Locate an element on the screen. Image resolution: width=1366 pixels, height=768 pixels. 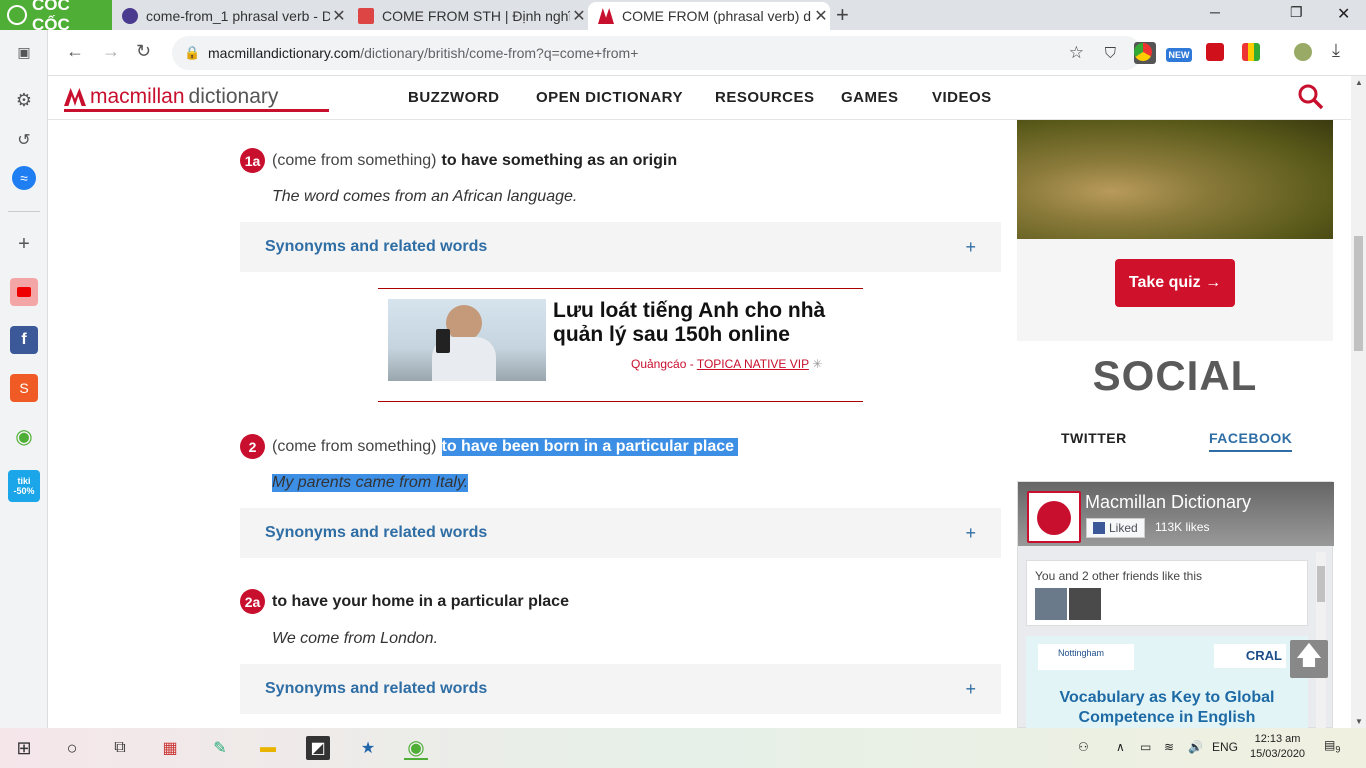
task-view-icon: ⧉ is located at coordinates (120, 748).